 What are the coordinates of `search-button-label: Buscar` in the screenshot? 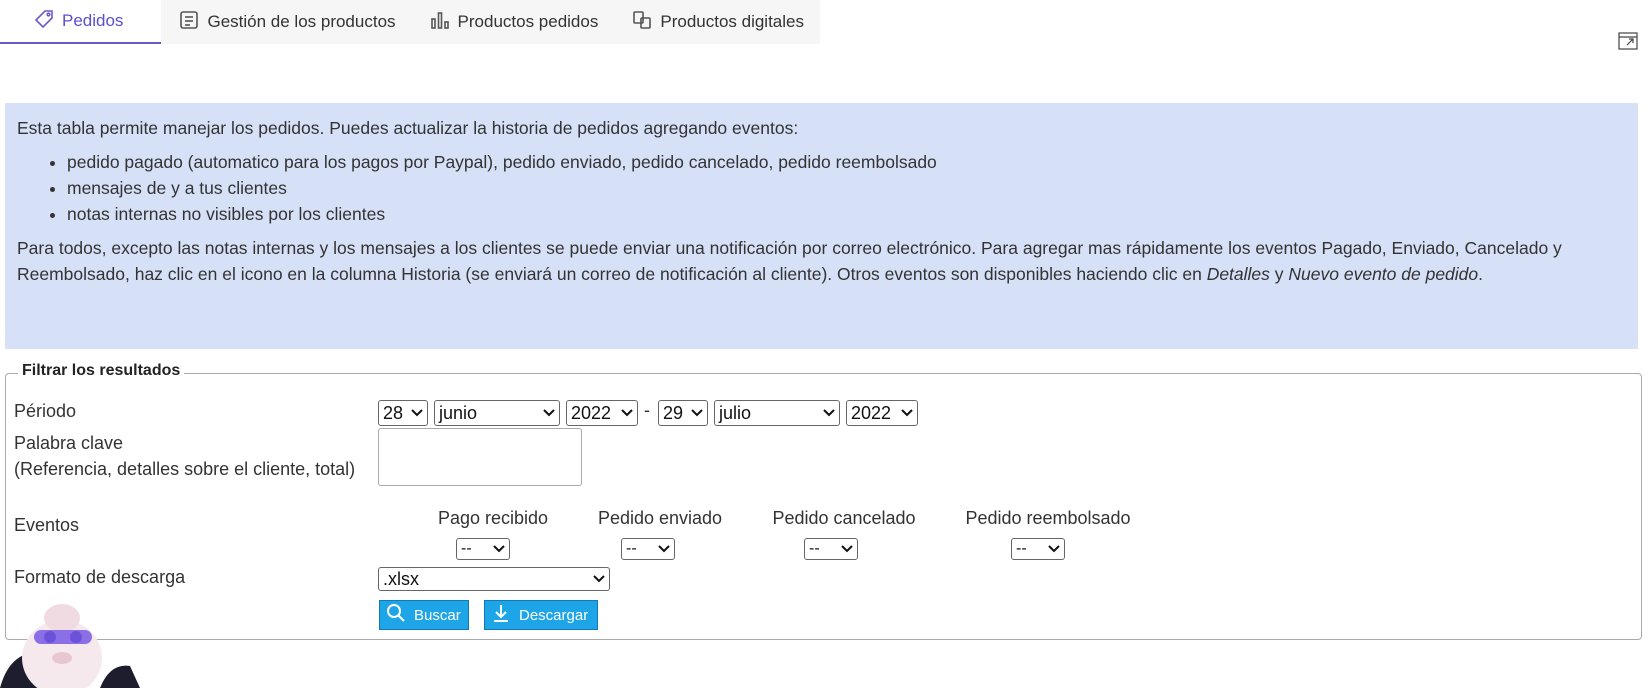 It's located at (437, 615).